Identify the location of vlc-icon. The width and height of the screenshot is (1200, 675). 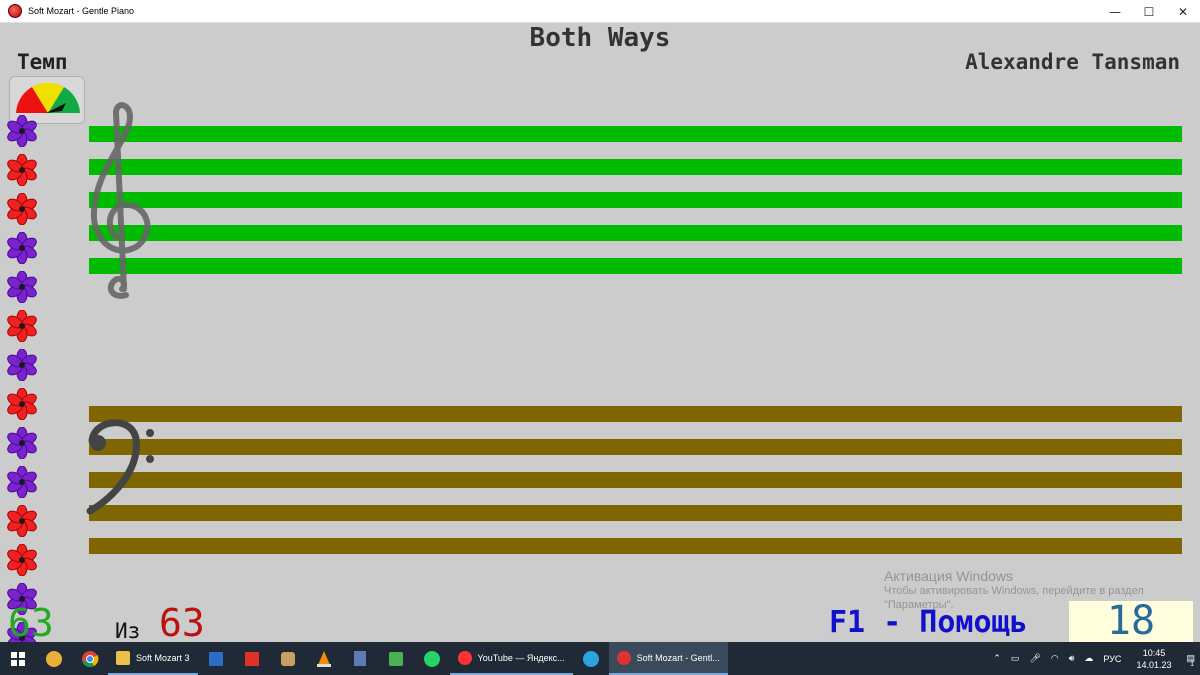
(324, 658).